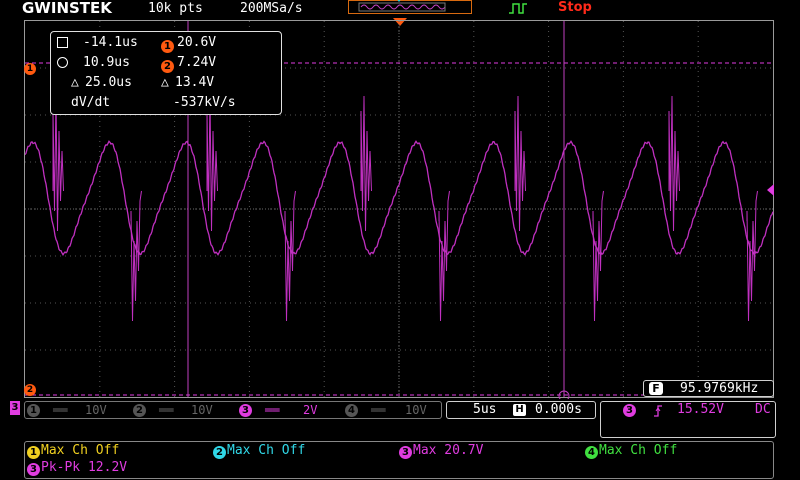  What do you see at coordinates (202, 410) in the screenshot?
I see `ch2-scale: 10V` at bounding box center [202, 410].